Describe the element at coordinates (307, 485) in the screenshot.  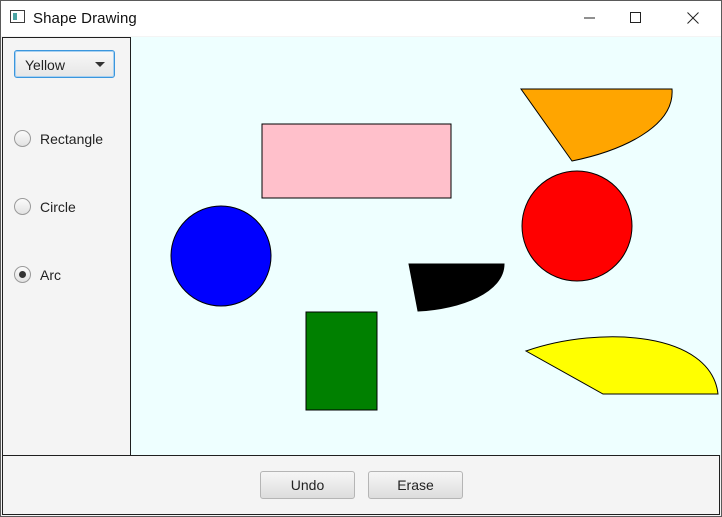
I see `undo-button: Undo` at that location.